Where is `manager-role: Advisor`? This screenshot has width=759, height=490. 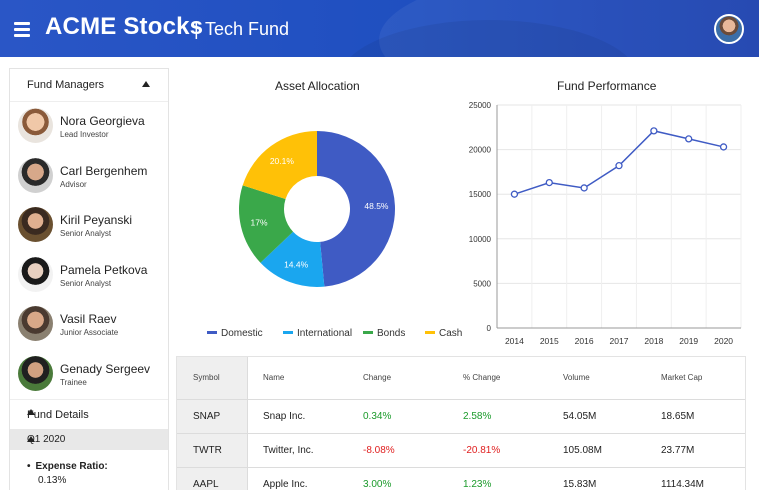 manager-role: Advisor is located at coordinates (73, 184).